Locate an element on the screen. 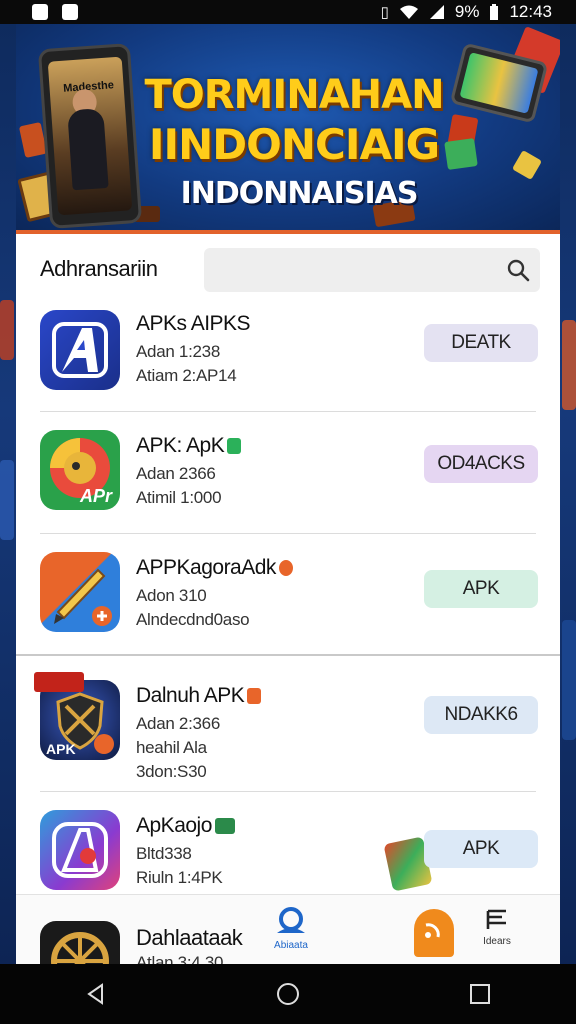 This screenshot has height=1024, width=576. system-navigation-bar is located at coordinates (288, 994).